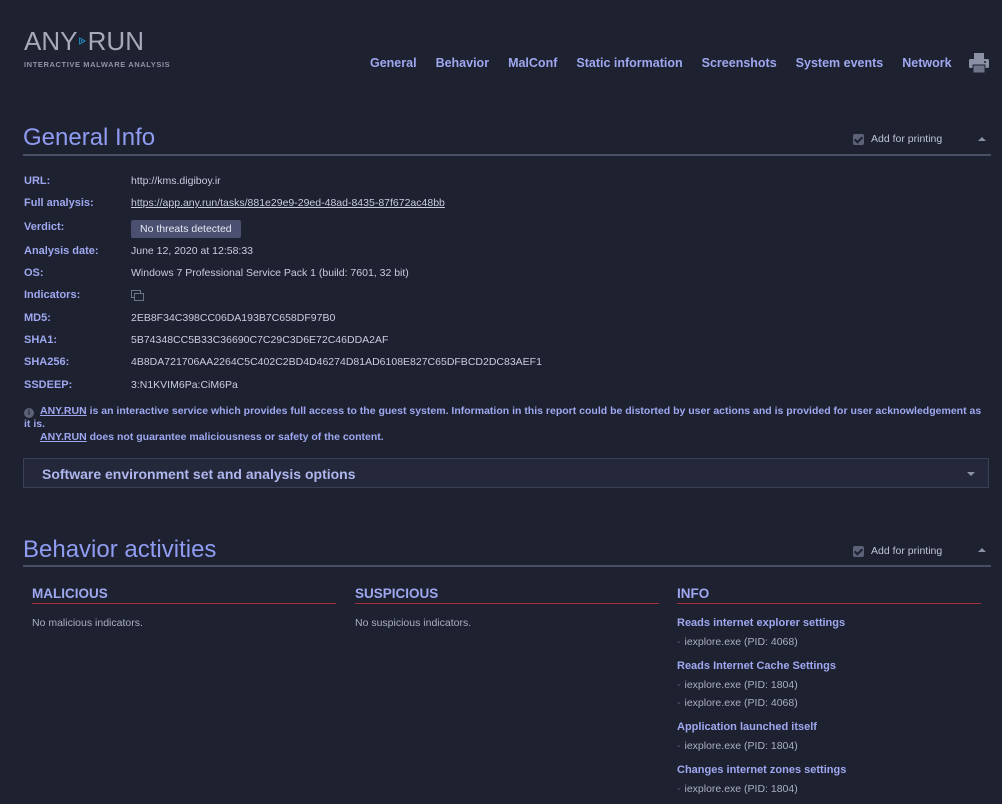 The image size is (1002, 804). I want to click on malicious-empty: No malicious indicators., so click(87, 623).